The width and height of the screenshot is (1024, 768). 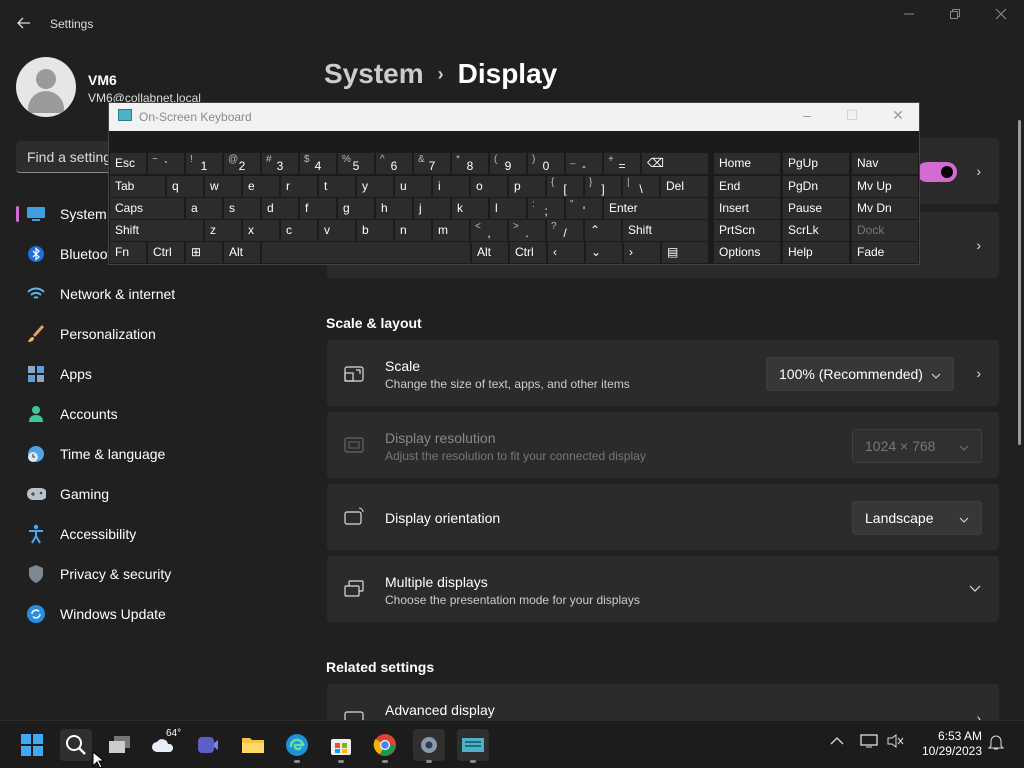 I want to click on key-.: >., so click(x=527, y=230).